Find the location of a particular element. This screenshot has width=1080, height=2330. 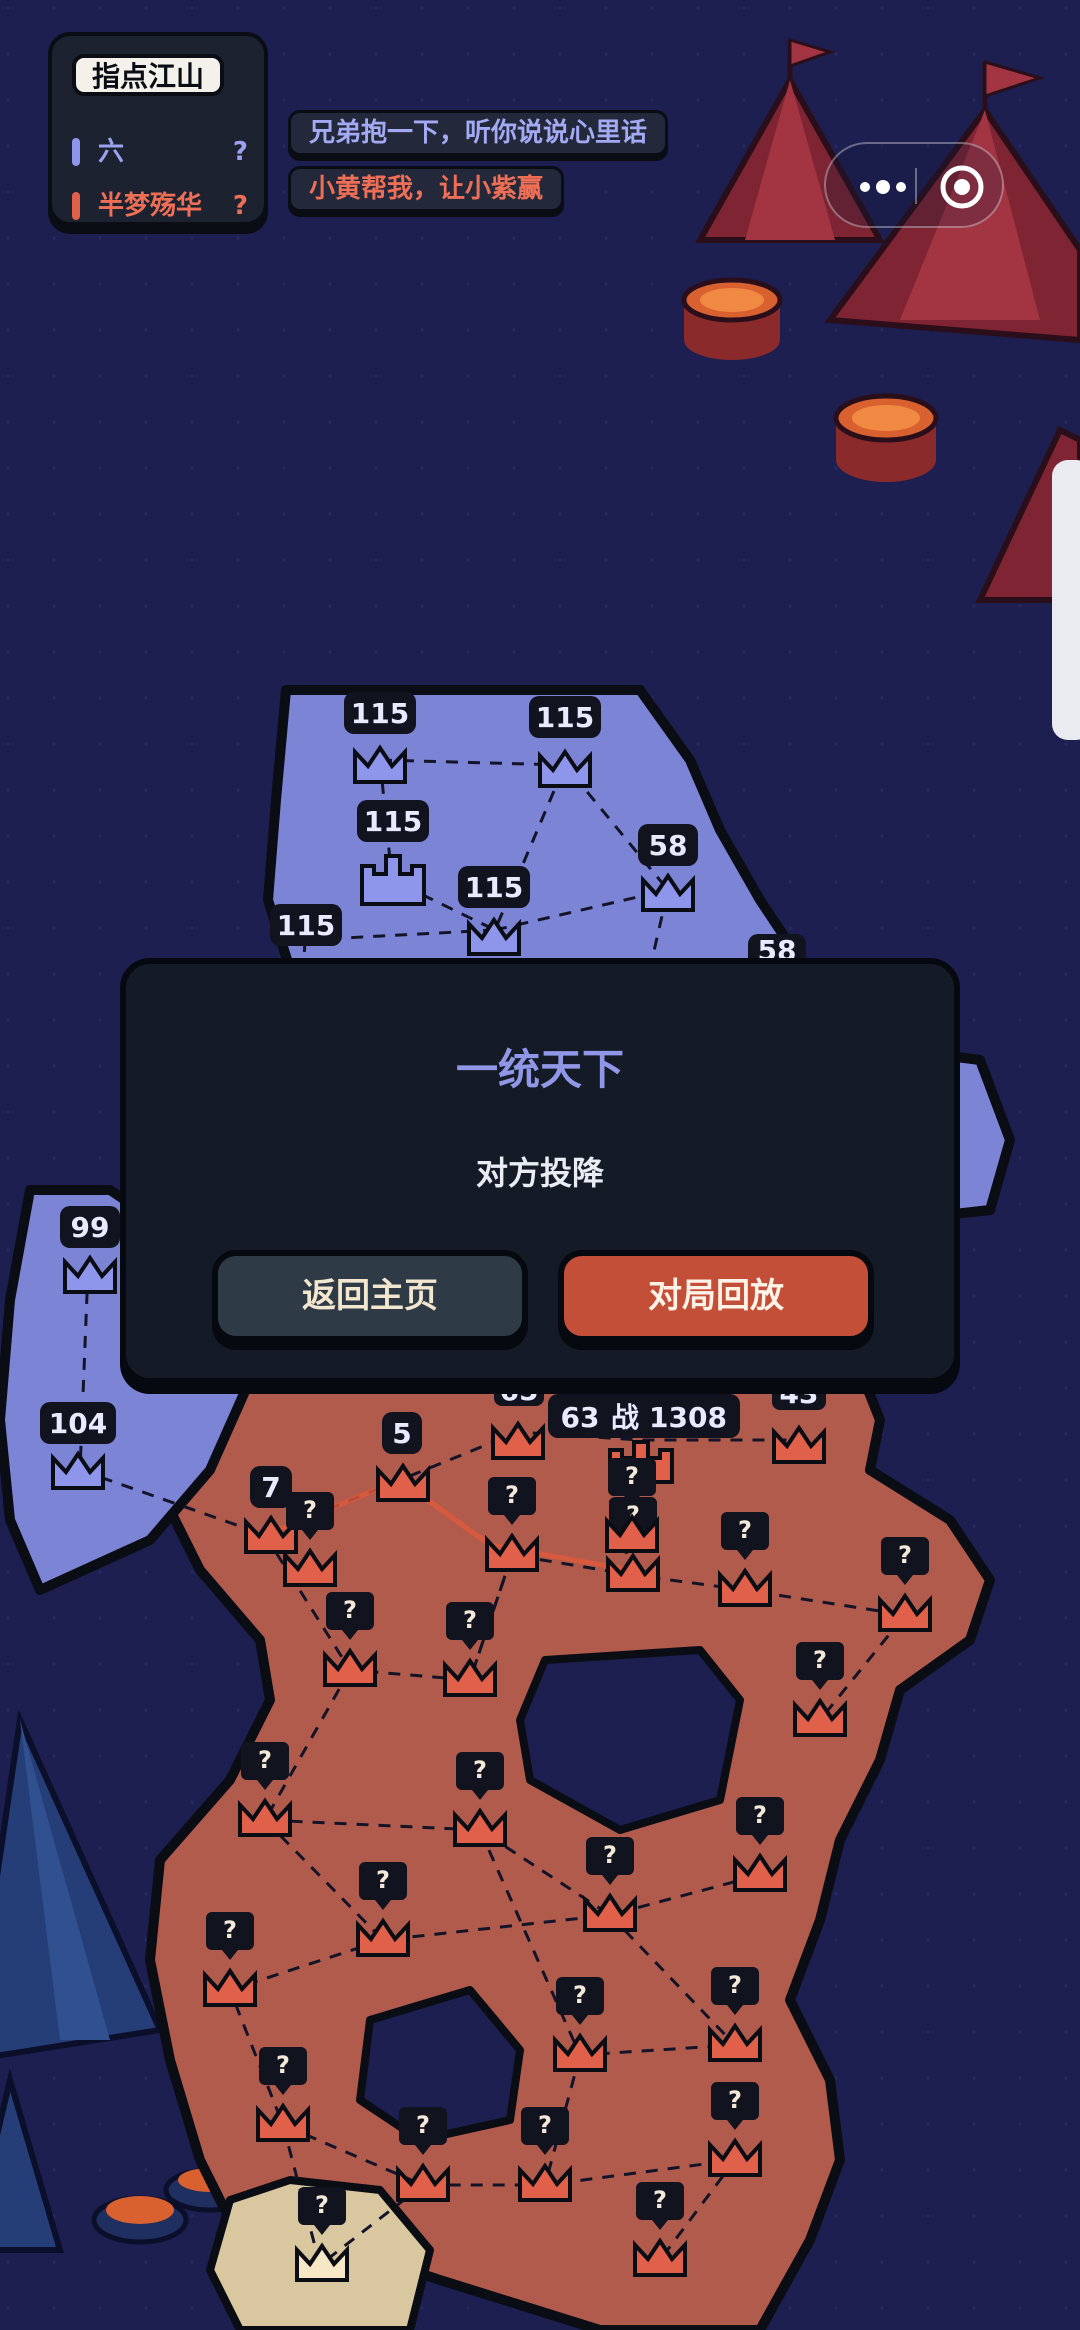

player-row-purple: 六 ? is located at coordinates (162, 152).